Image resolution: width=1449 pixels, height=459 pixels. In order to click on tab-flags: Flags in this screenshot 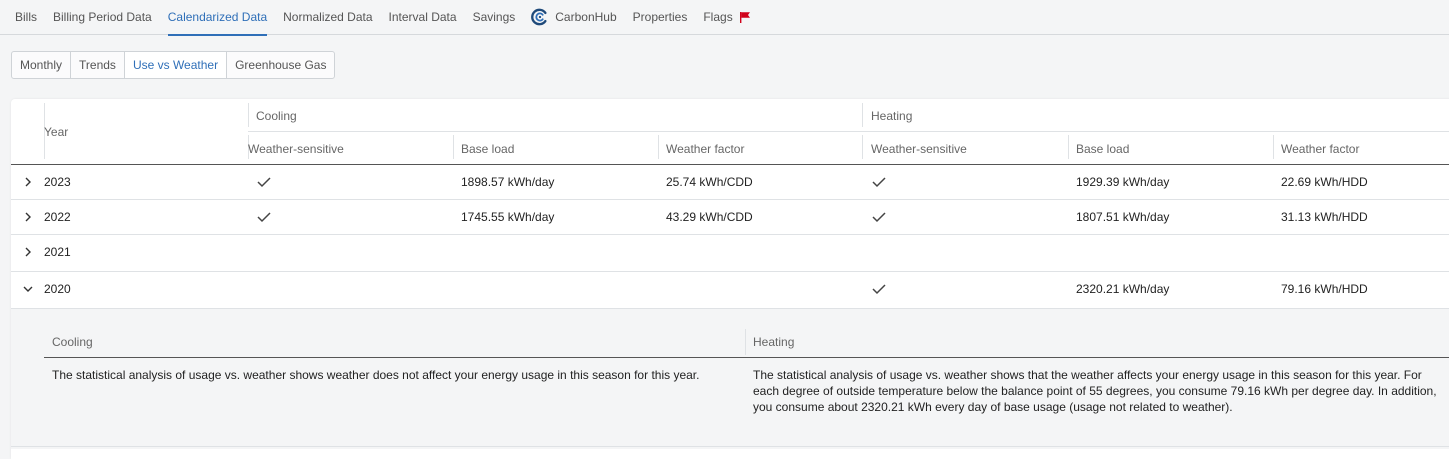, I will do `click(726, 17)`.